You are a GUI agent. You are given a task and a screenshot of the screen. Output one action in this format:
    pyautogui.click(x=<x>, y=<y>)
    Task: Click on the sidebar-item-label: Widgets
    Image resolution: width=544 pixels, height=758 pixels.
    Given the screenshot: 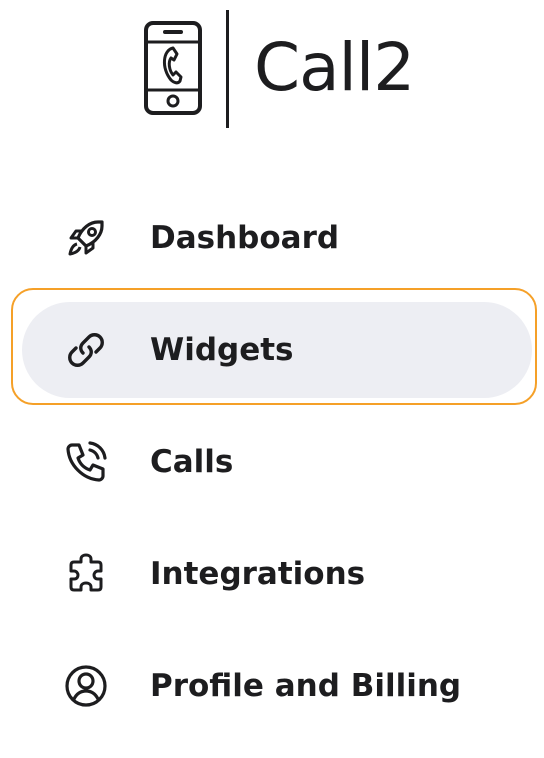 What is the action you would take?
    pyautogui.click(x=222, y=350)
    